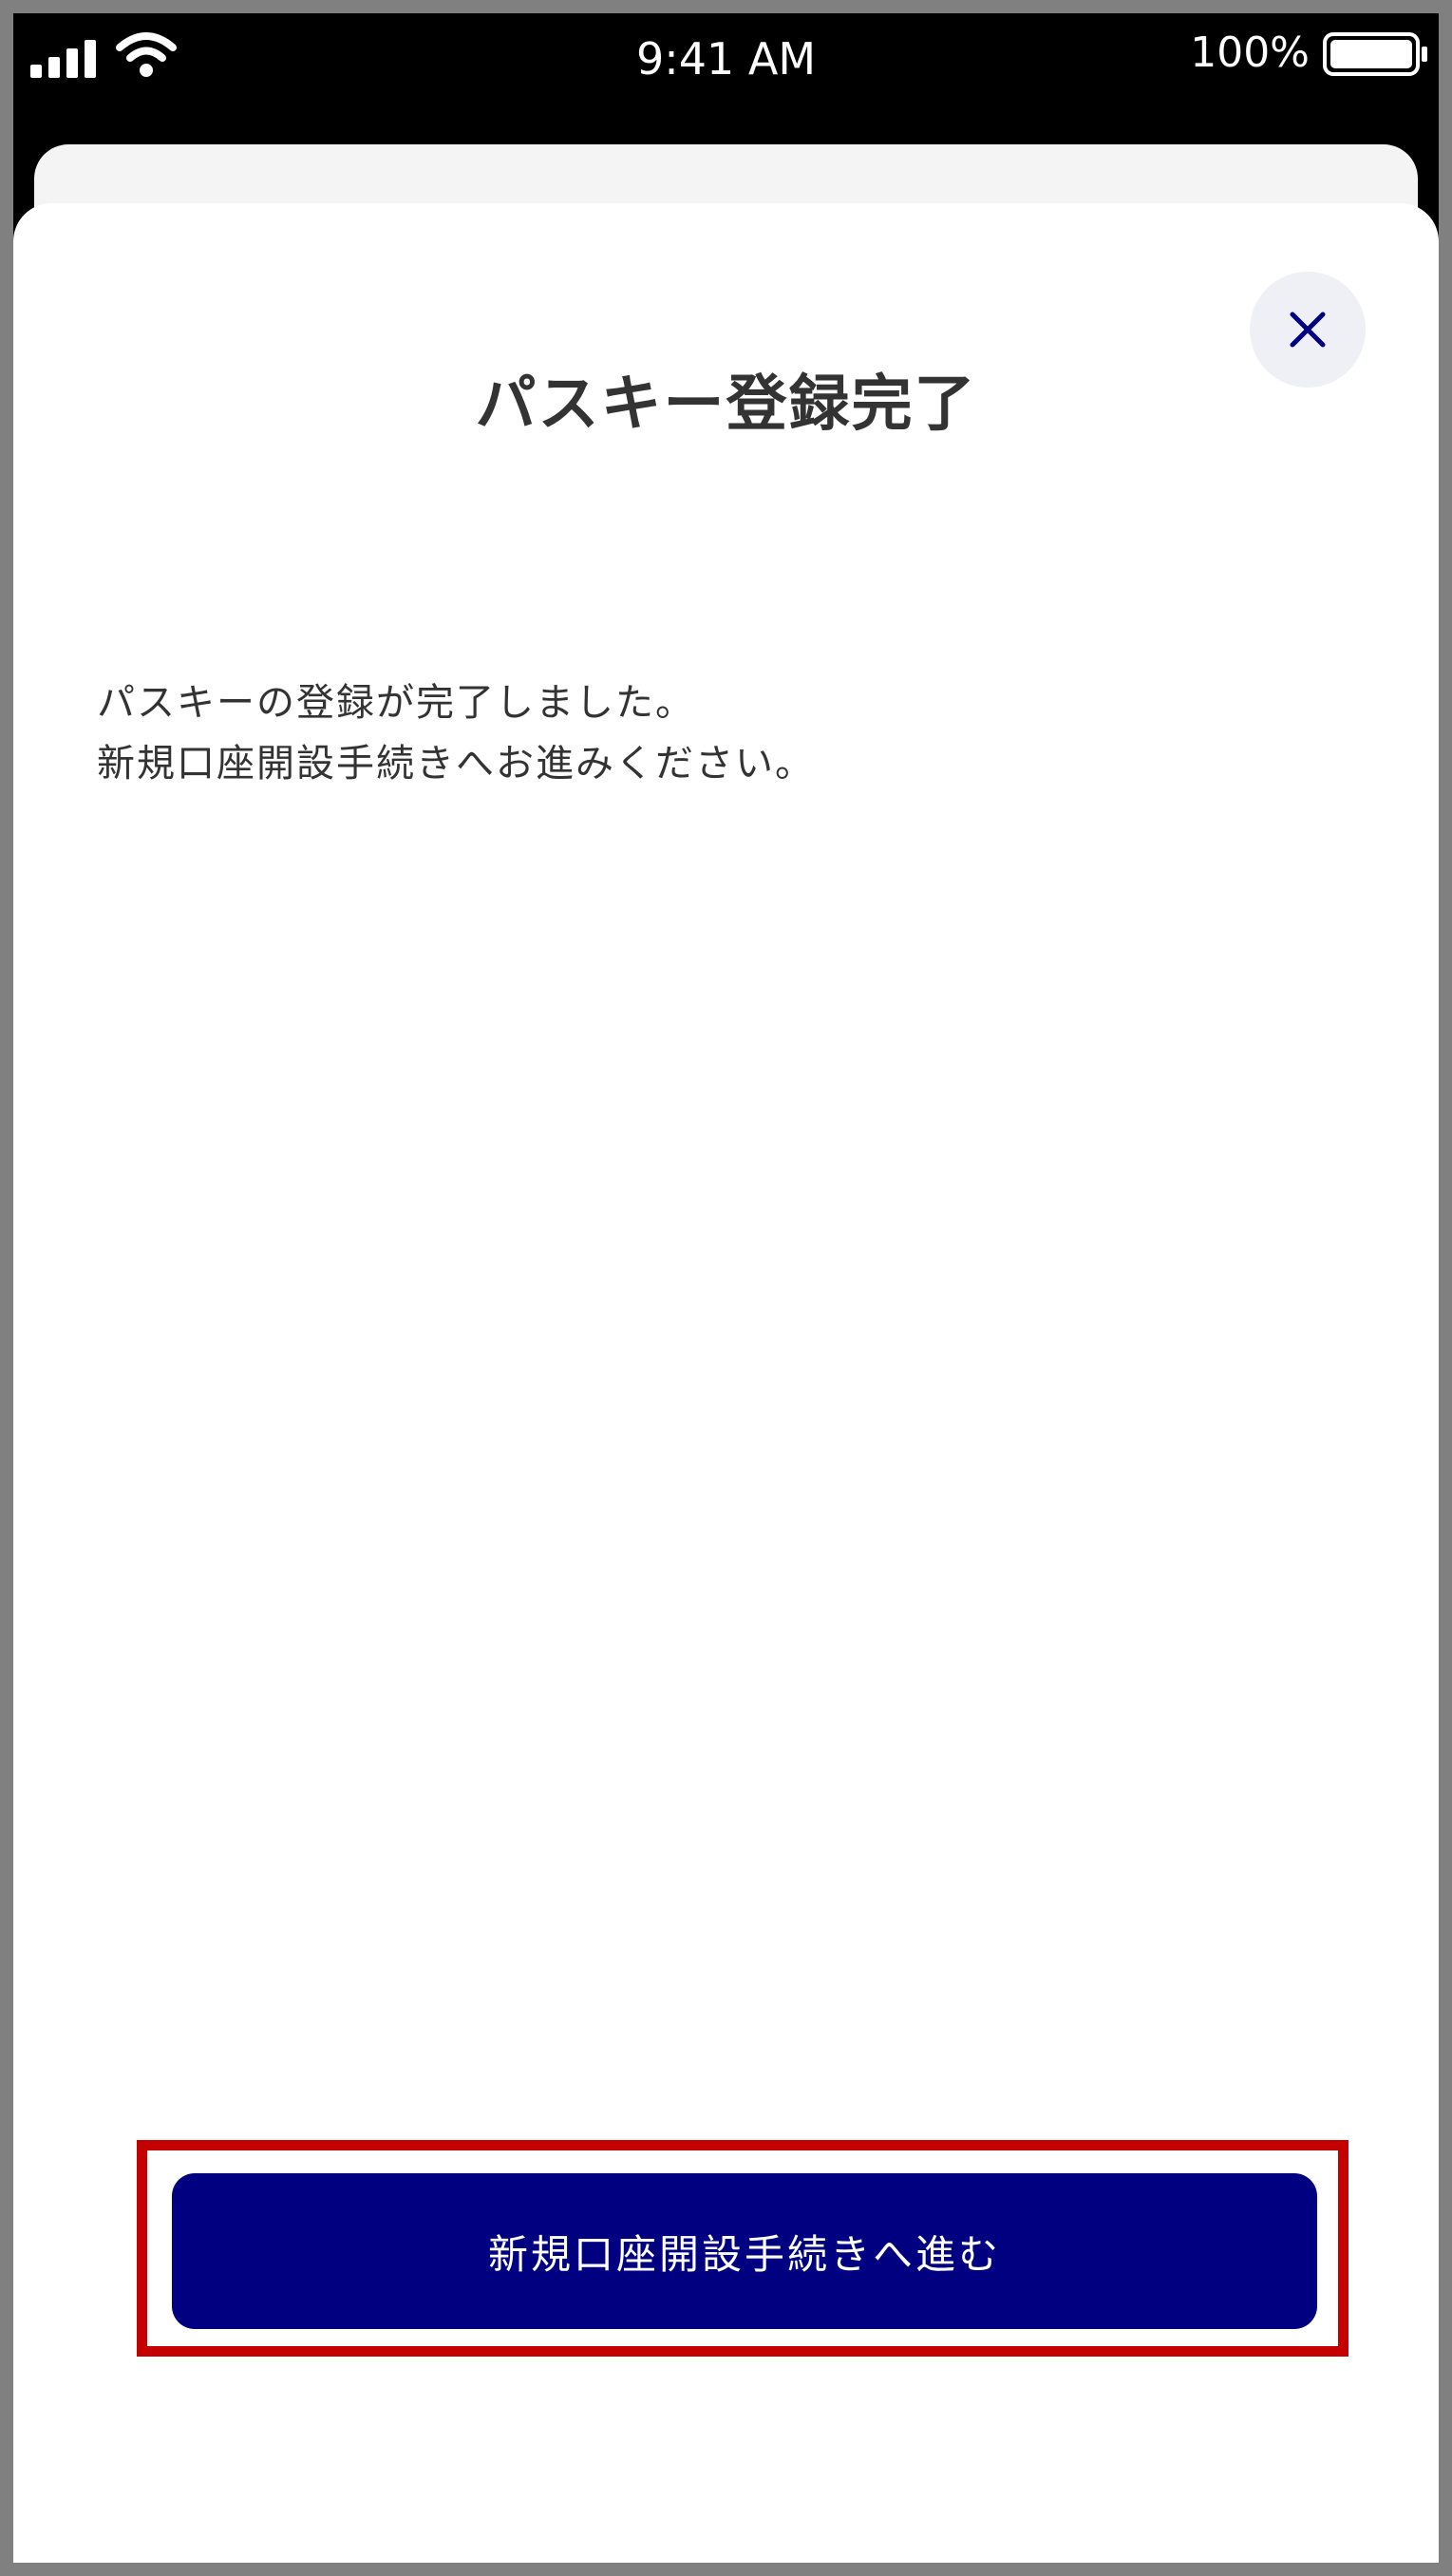  Describe the element at coordinates (1250, 52) in the screenshot. I see `battery-percent: 100%` at that location.